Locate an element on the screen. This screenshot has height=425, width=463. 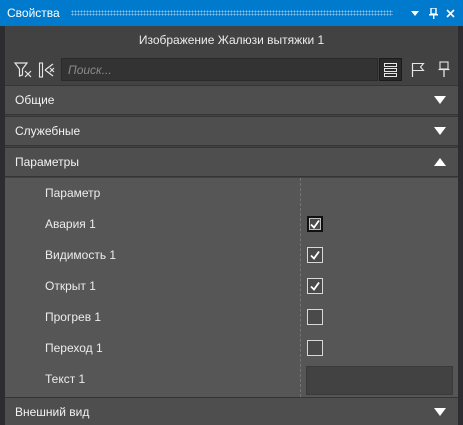
property-row: Видимость 1 is located at coordinates (231, 255).